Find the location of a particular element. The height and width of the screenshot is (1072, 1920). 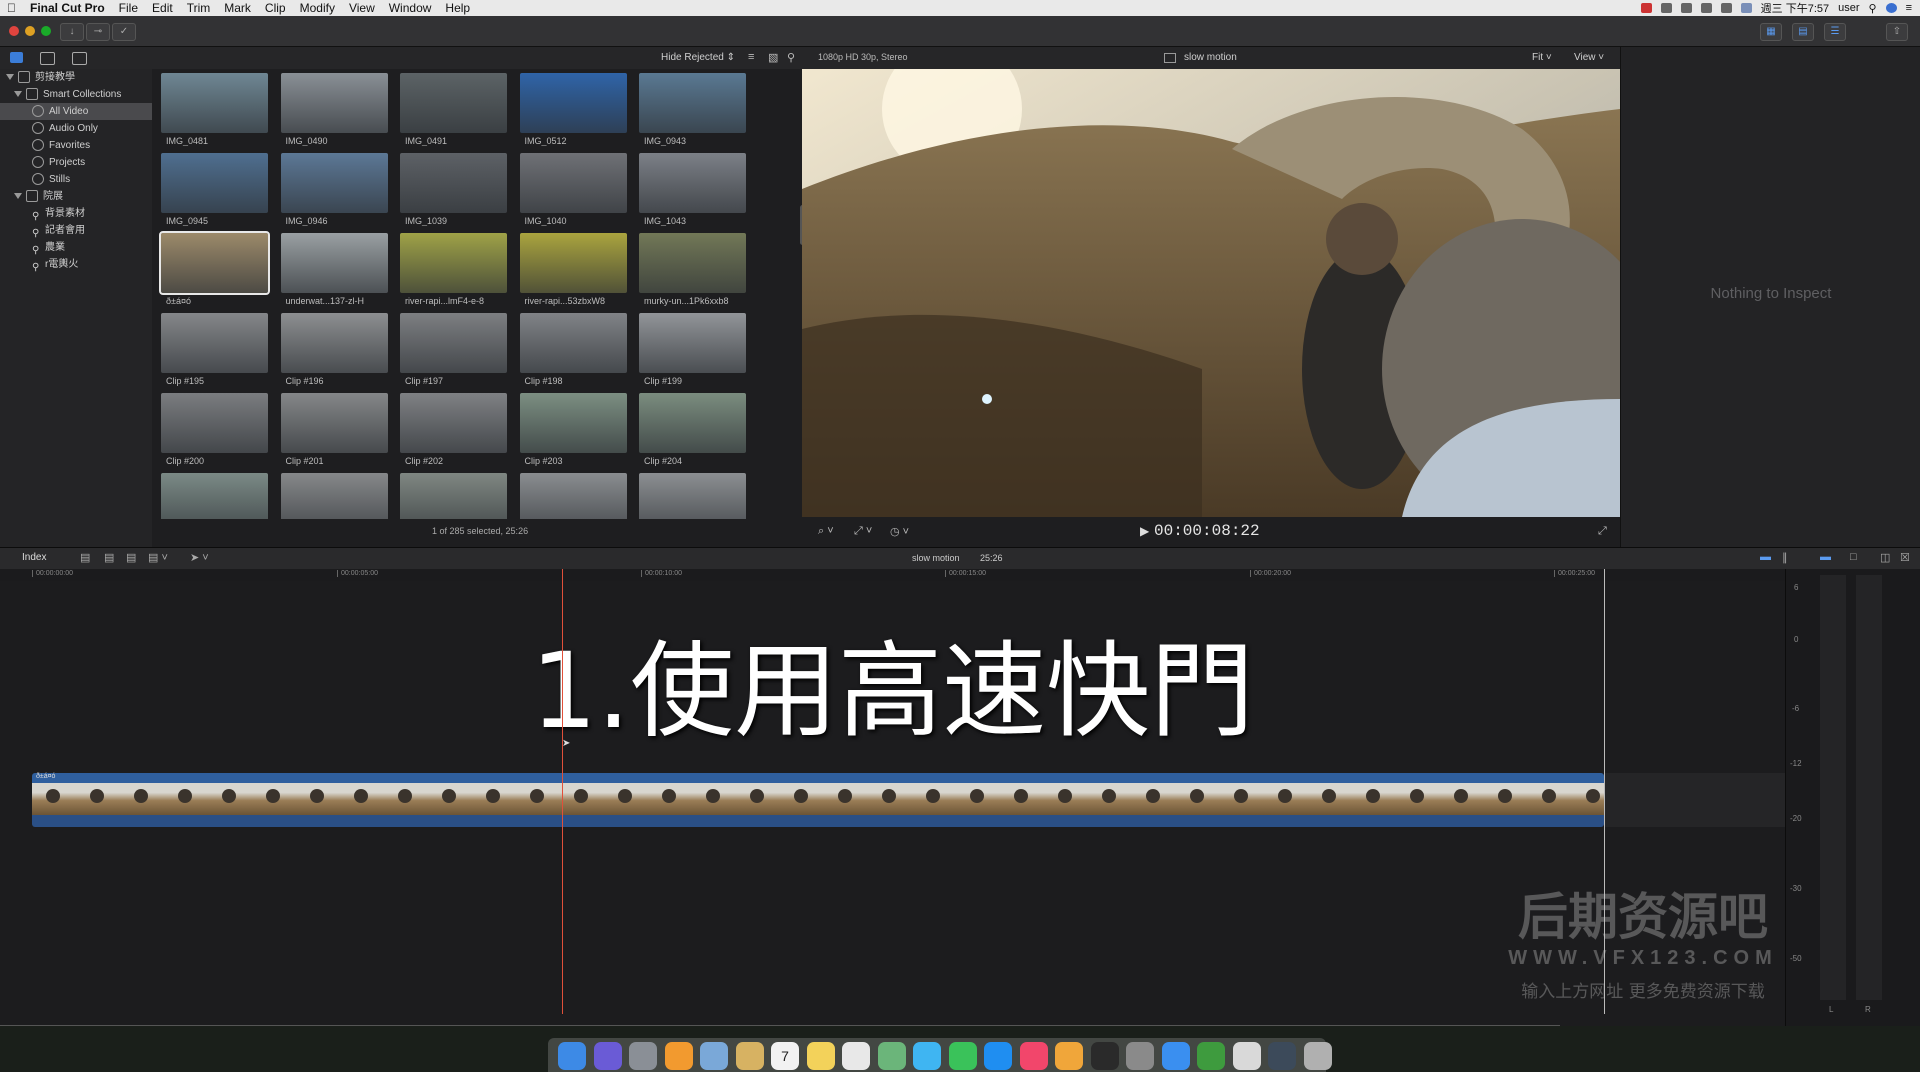

view-options-popup: View ˅ is located at coordinates (1589, 57).